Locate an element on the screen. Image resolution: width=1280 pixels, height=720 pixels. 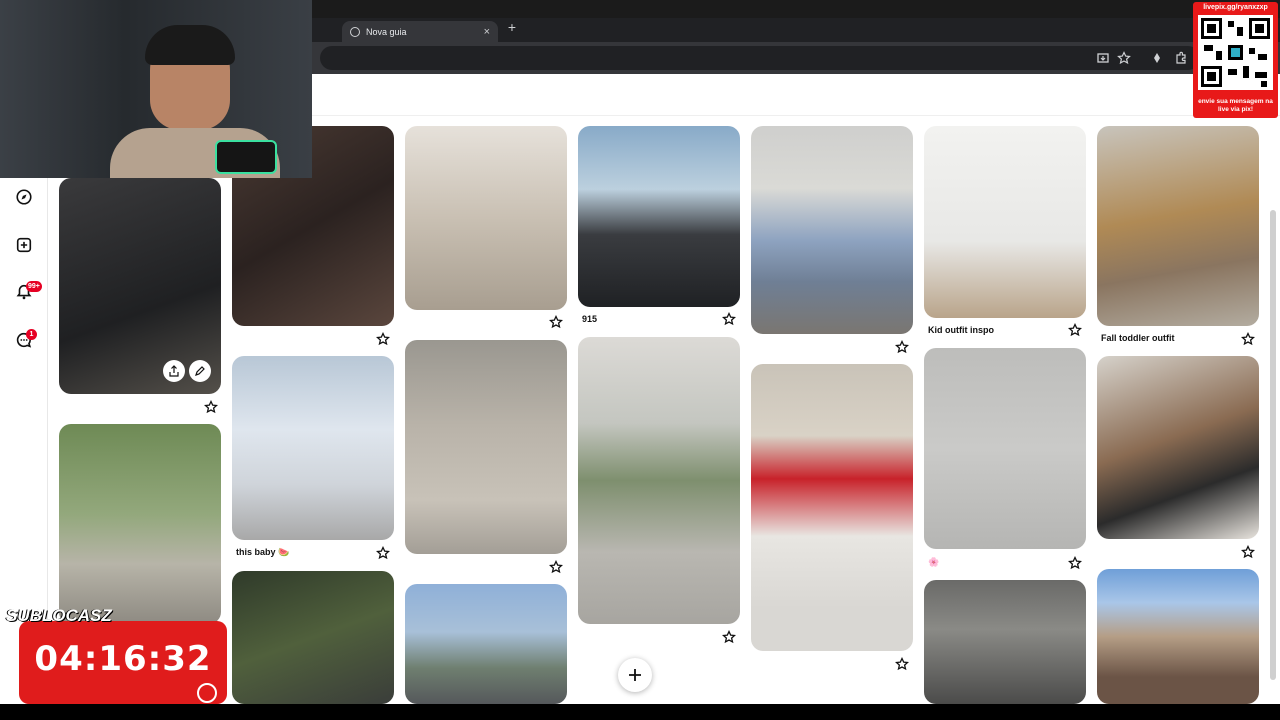
qr-pattern-icon is located at coordinates (1235, 52).